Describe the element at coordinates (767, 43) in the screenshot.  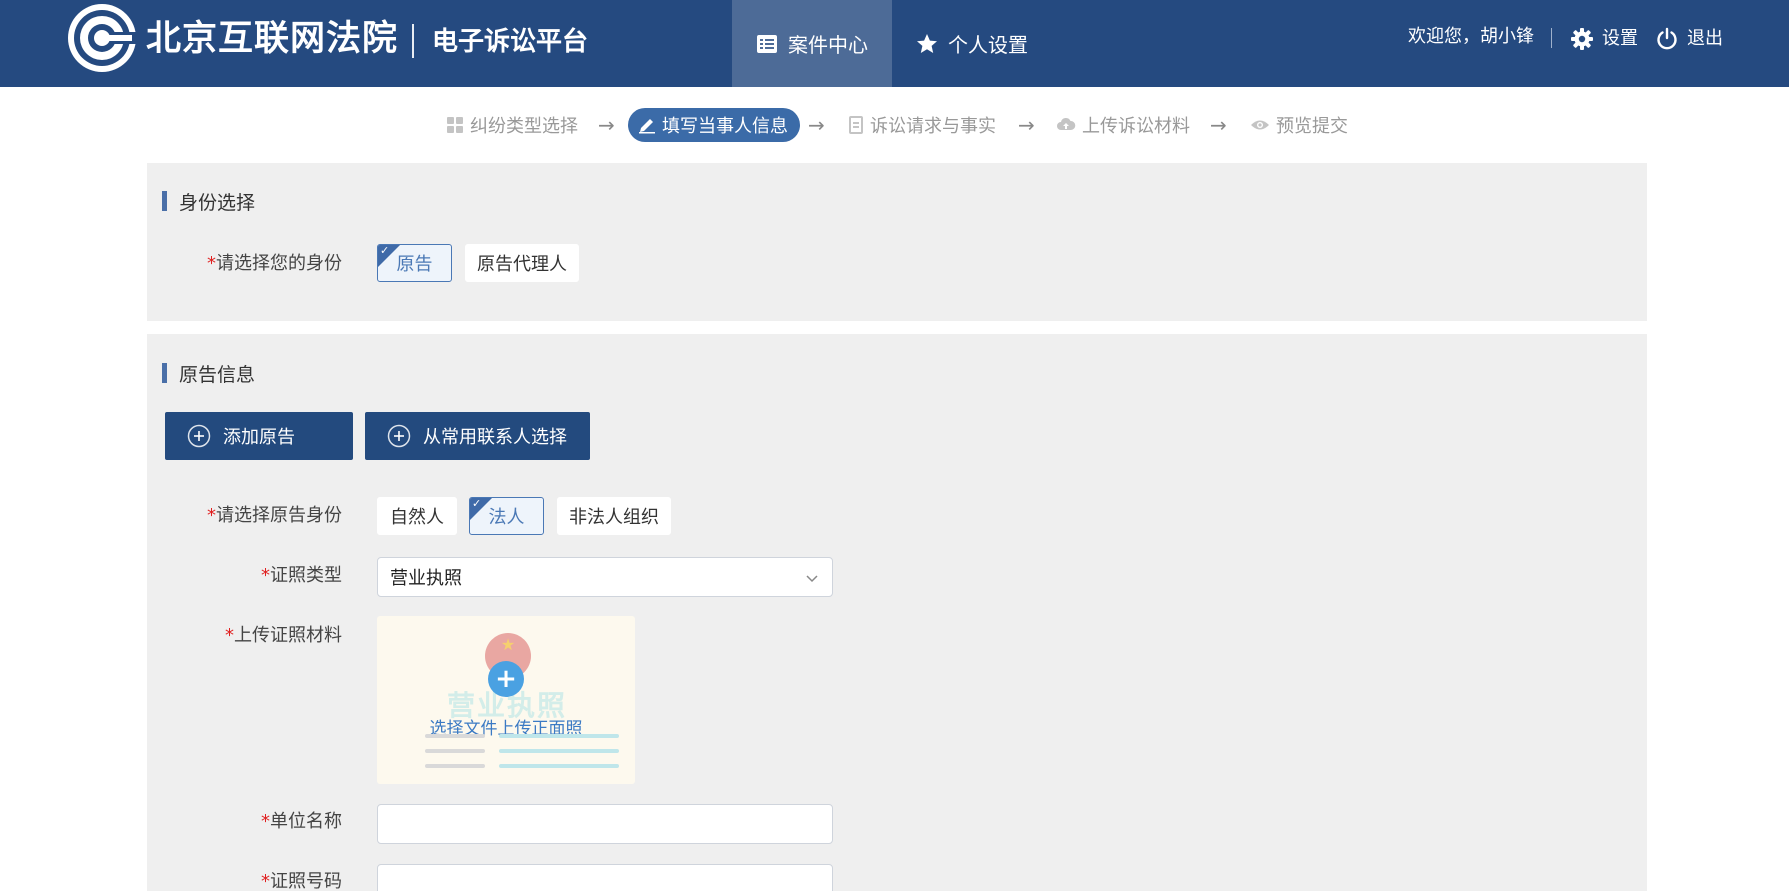
I see `list-icon` at that location.